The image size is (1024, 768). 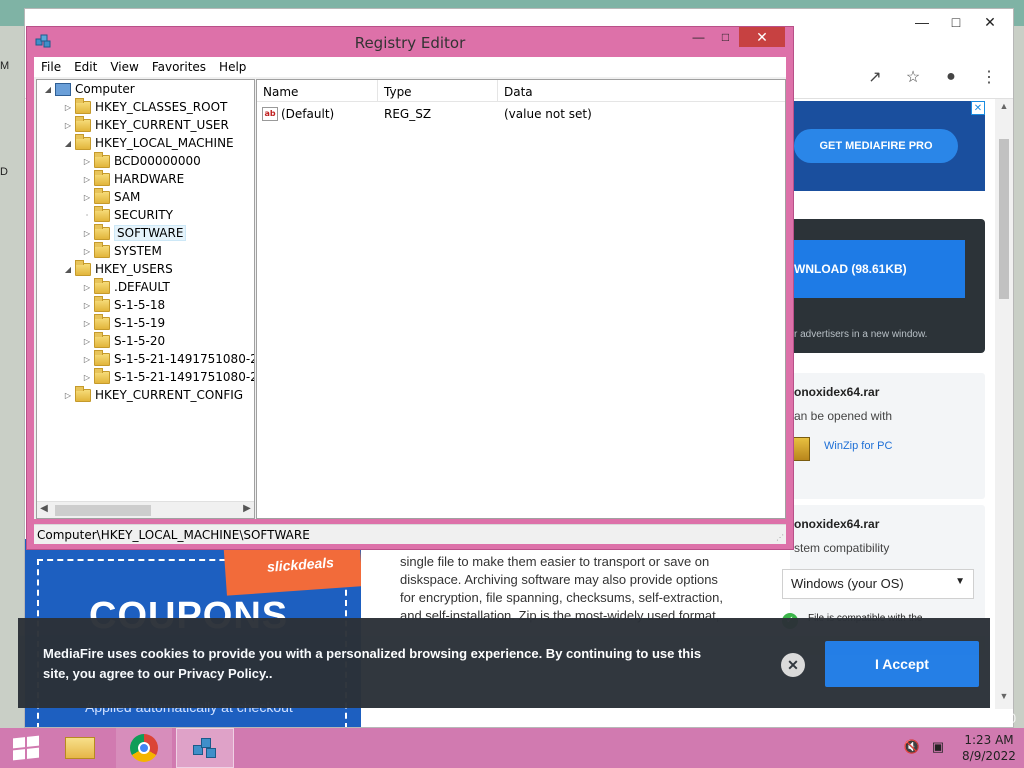 What do you see at coordinates (145, 124) in the screenshot?
I see `tree-node-hkcu: ▷ HKEY_CURRENT_USER` at bounding box center [145, 124].